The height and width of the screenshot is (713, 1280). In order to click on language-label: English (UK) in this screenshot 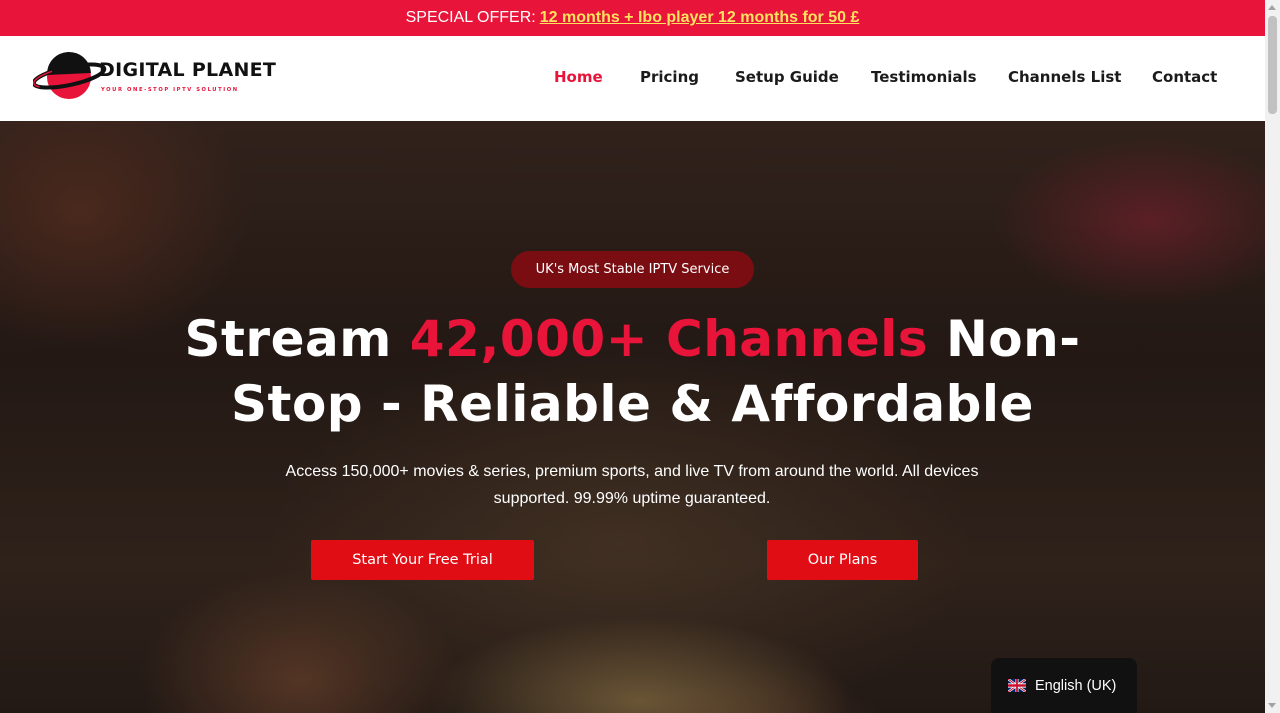, I will do `click(1076, 685)`.